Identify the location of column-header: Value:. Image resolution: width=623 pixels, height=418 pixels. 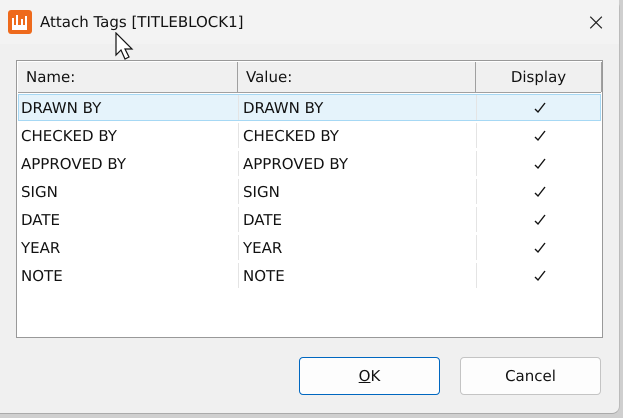
(357, 77).